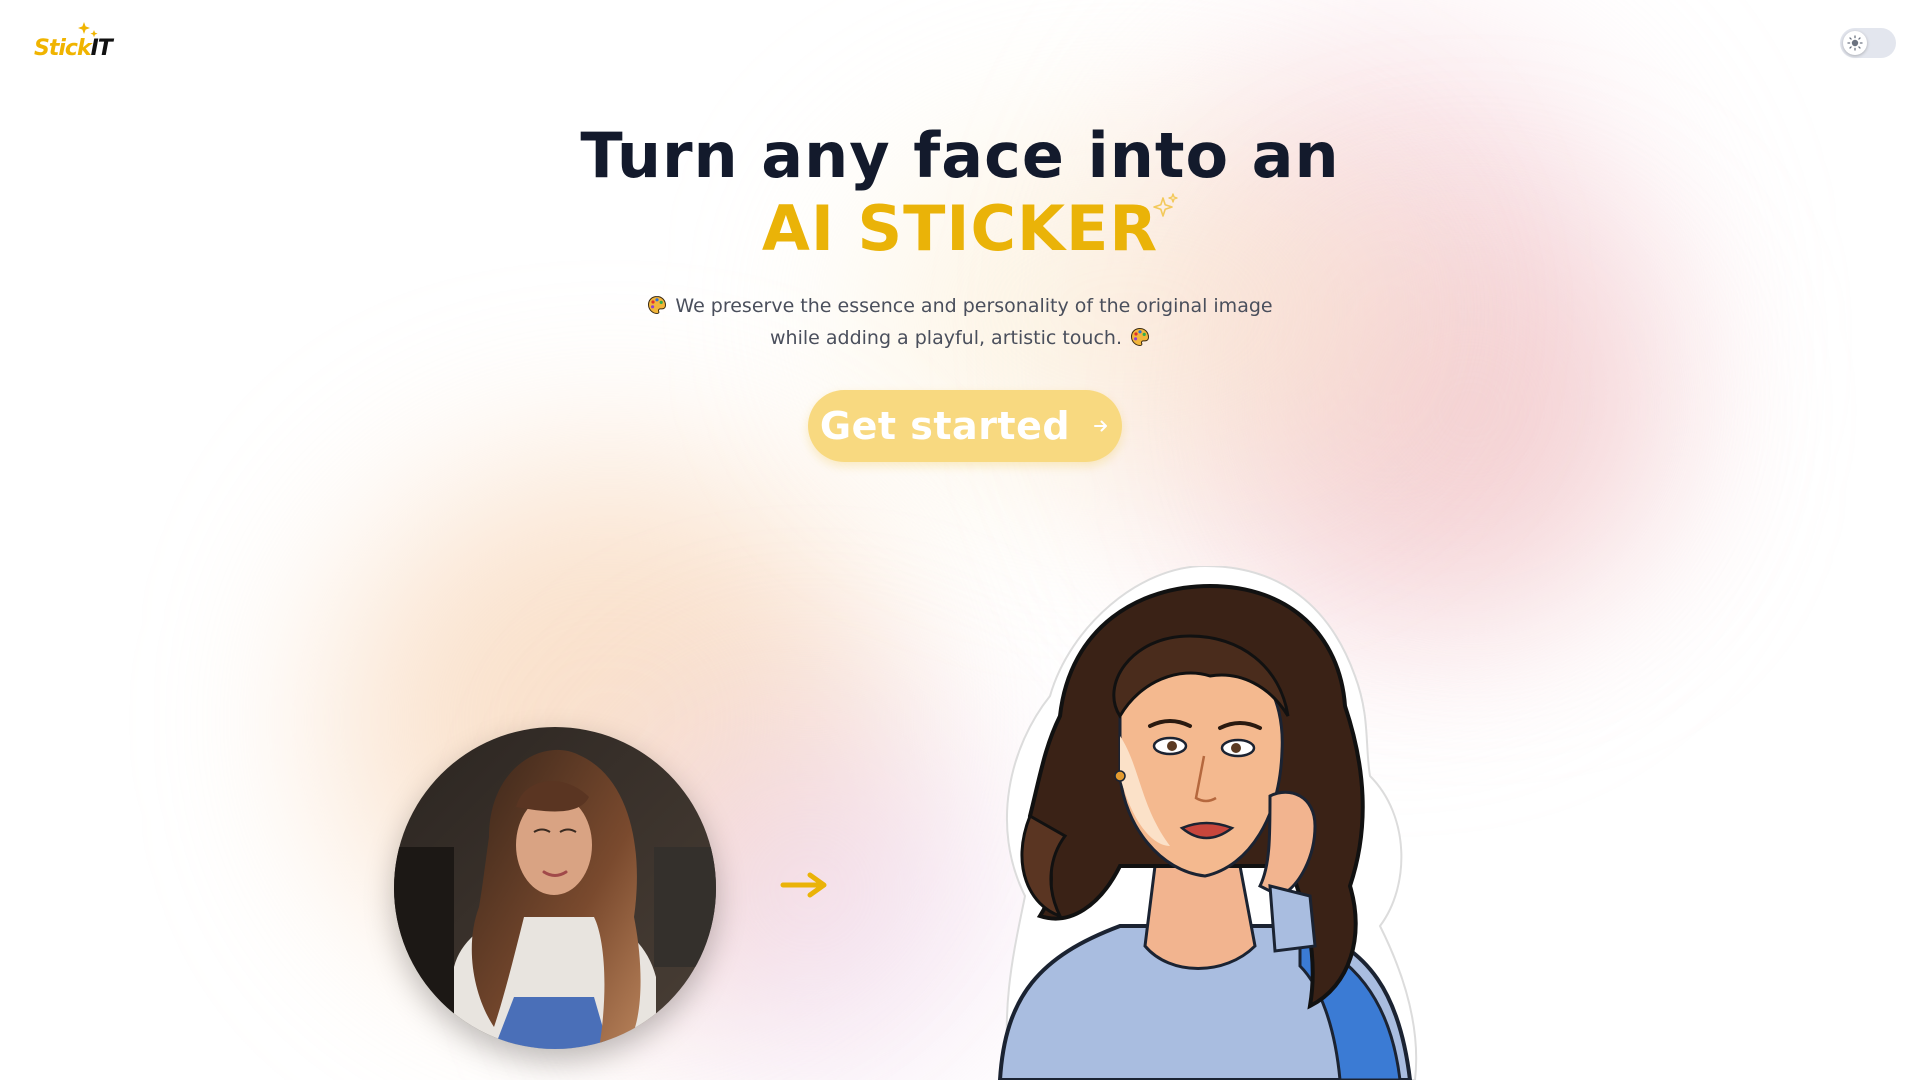 The image size is (1920, 1080). I want to click on sticker-illustration, so click(1205, 822).